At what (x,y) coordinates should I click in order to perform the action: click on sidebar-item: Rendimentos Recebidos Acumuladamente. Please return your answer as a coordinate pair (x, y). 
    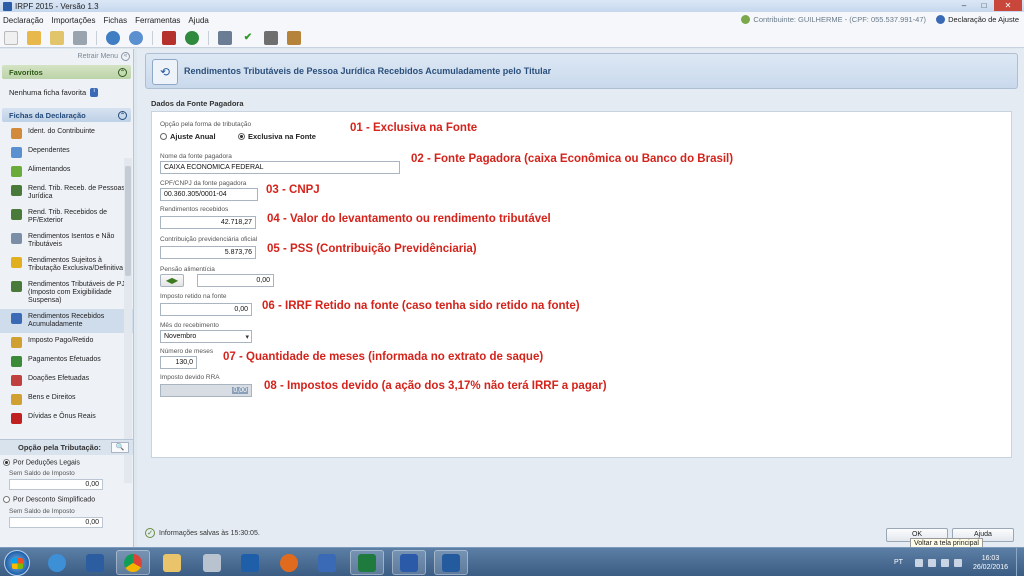
    Looking at the image, I should click on (66, 321).